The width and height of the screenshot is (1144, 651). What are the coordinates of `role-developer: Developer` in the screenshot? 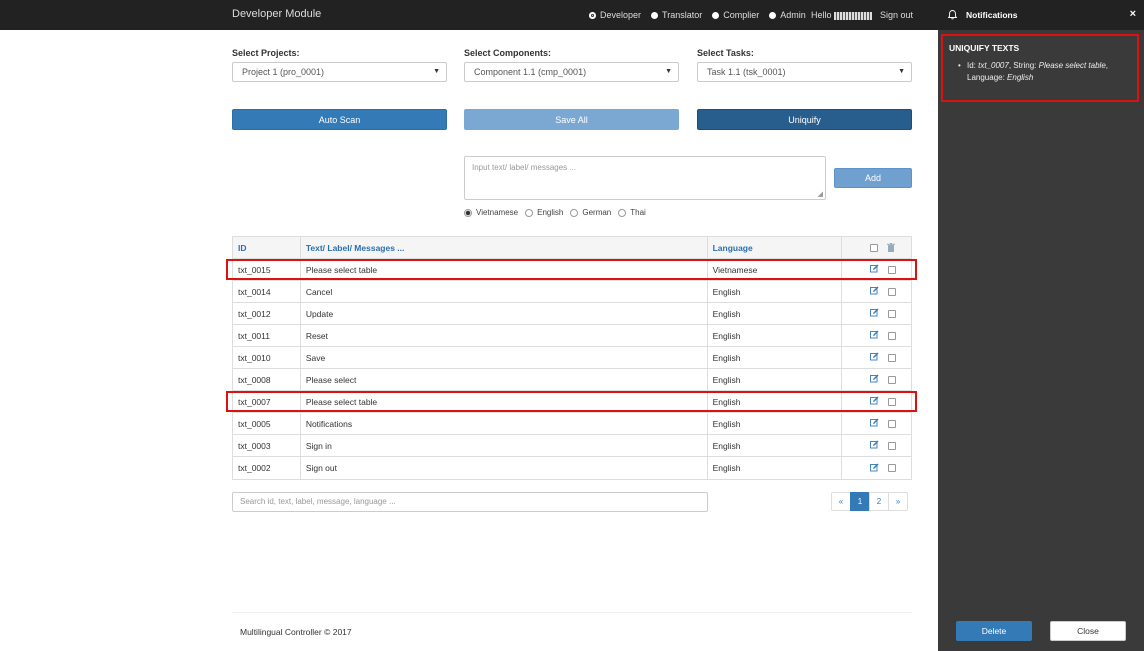 It's located at (615, 15).